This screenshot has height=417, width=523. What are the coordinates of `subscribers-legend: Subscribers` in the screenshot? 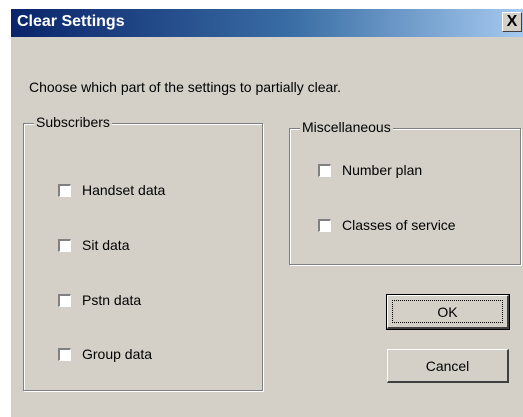 It's located at (73, 122).